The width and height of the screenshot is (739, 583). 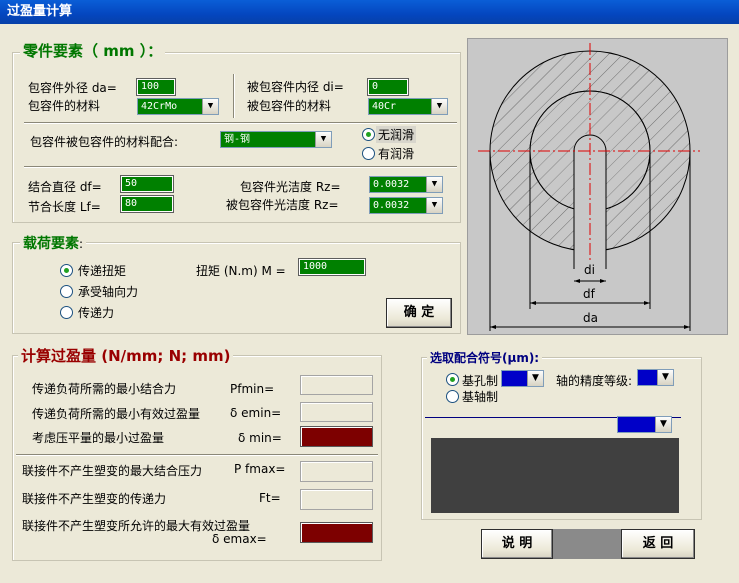 What do you see at coordinates (282, 205) in the screenshot?
I see `shaft-finish-label: 被包容件光洁度 Rz=` at bounding box center [282, 205].